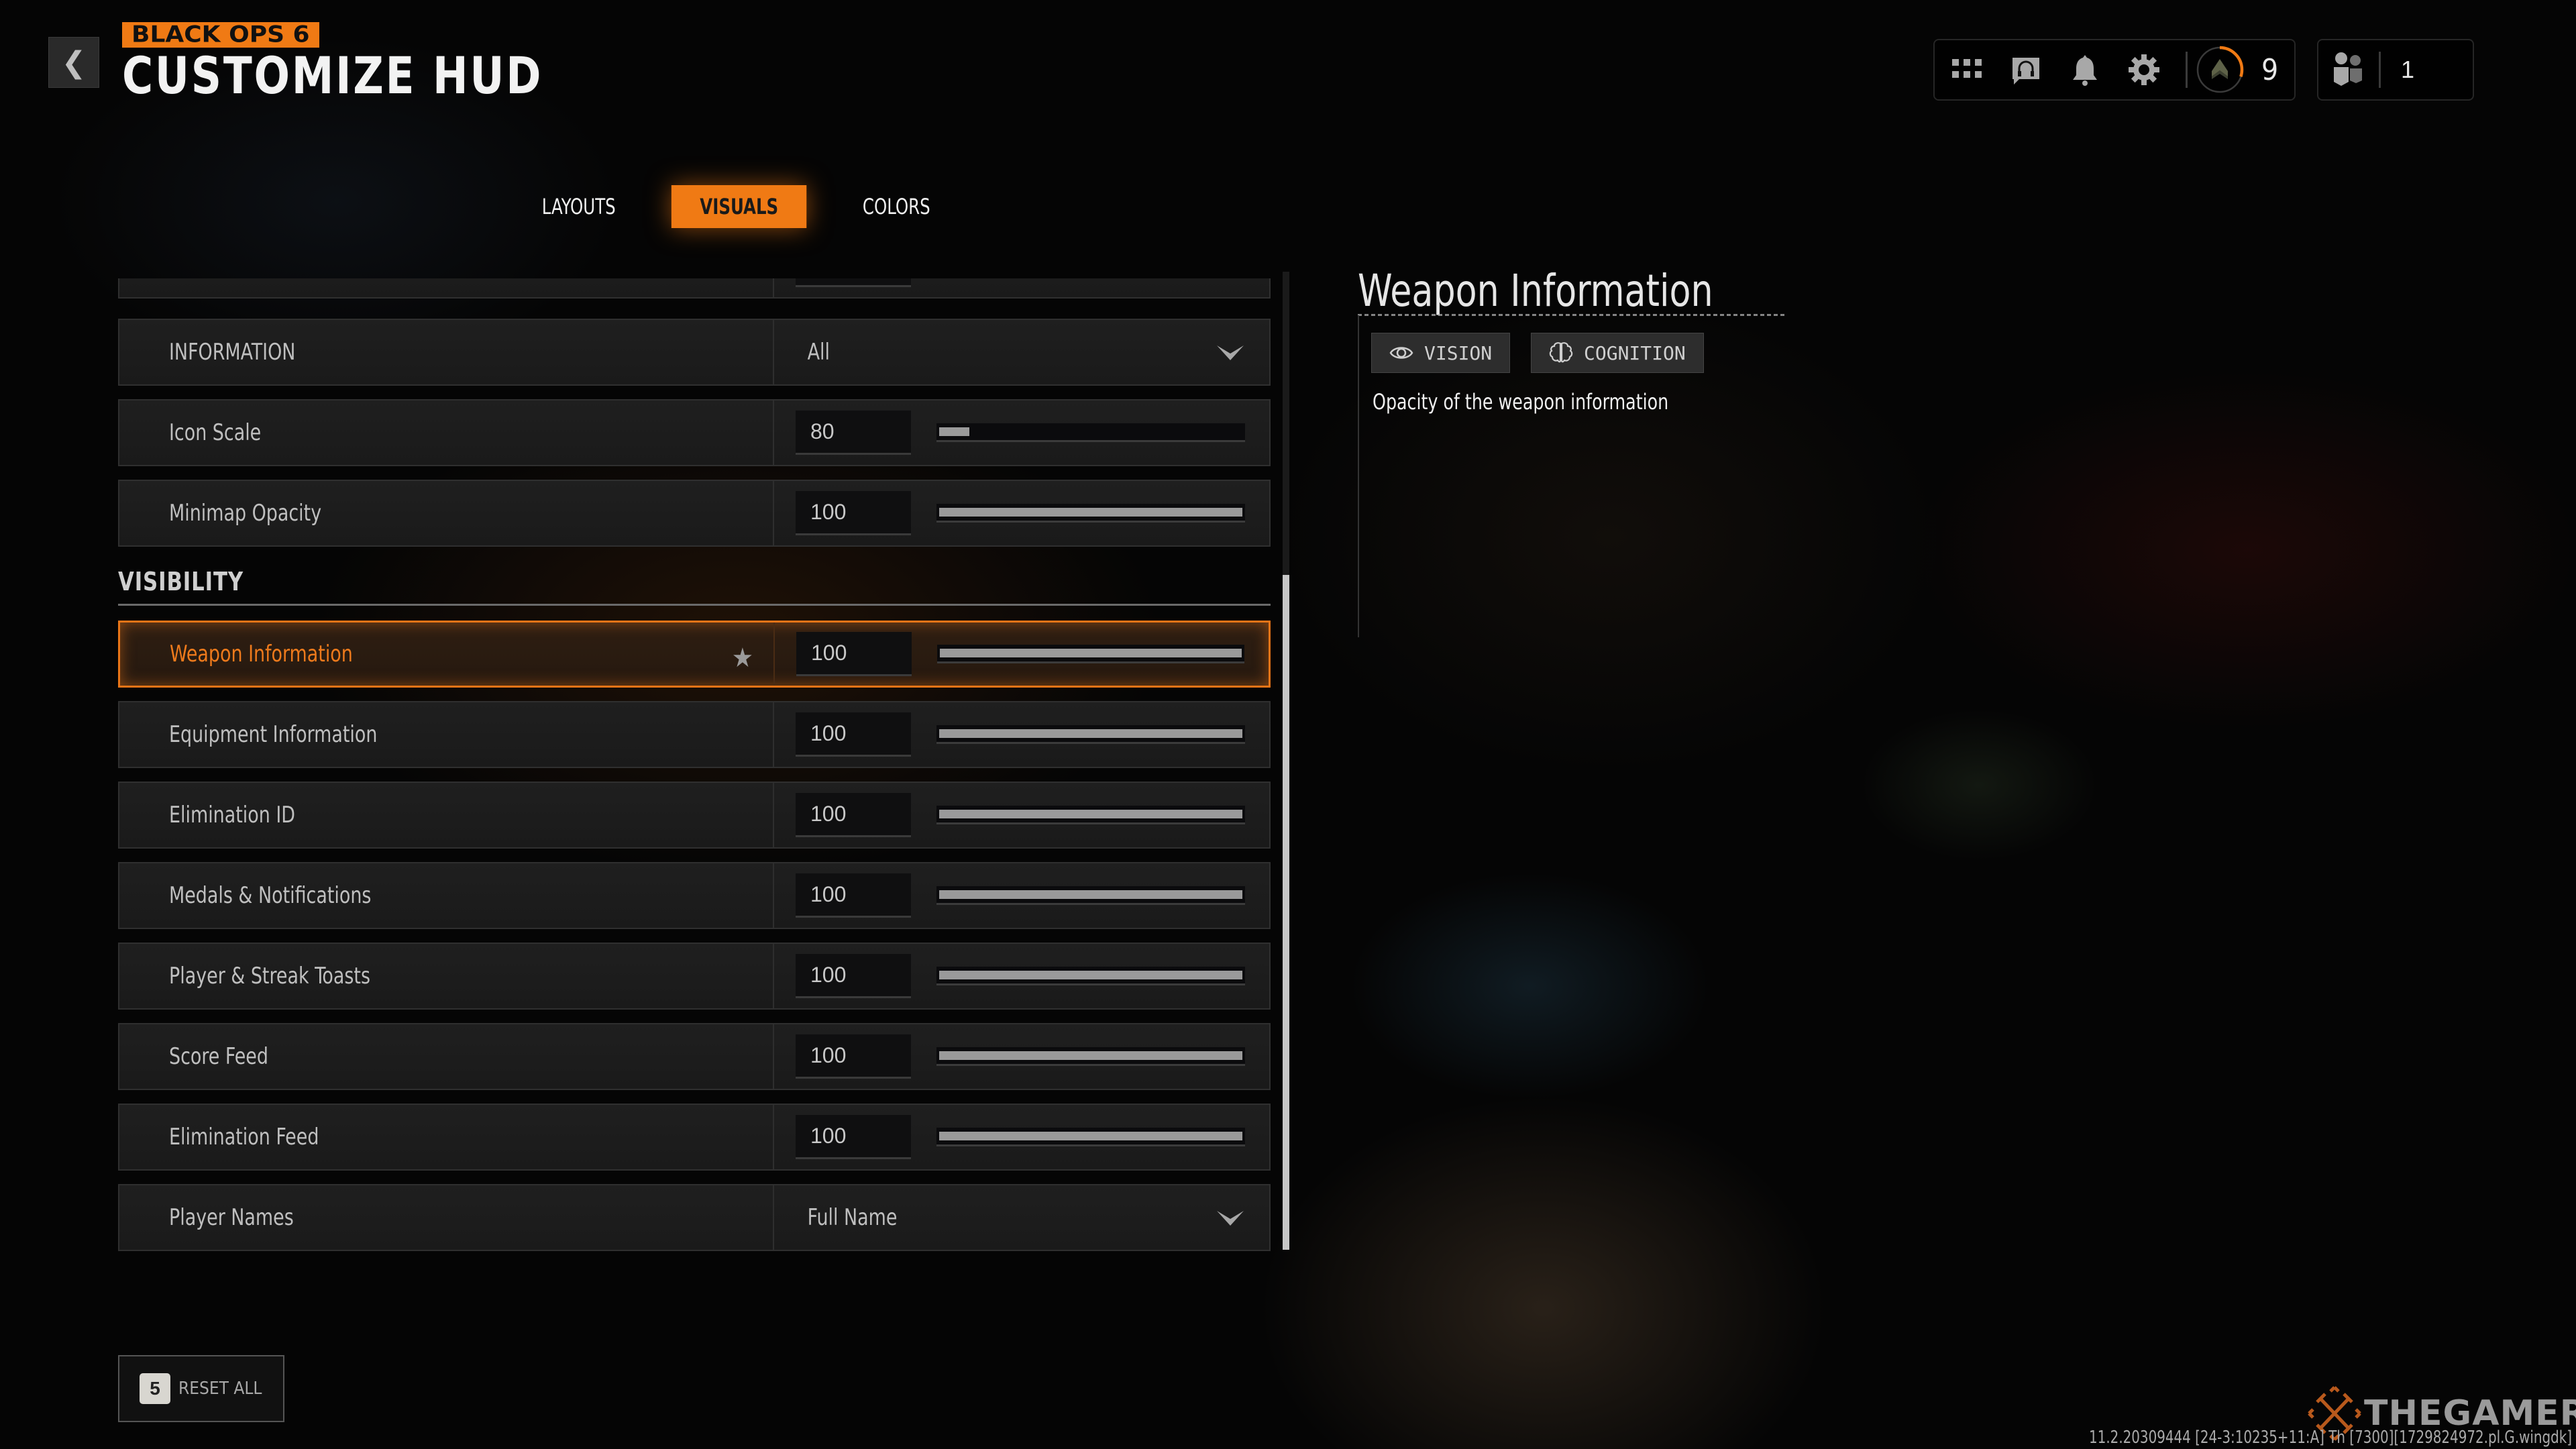 This screenshot has height=1449, width=2576. What do you see at coordinates (244, 1137) in the screenshot?
I see `row-label: Elimination Feed` at bounding box center [244, 1137].